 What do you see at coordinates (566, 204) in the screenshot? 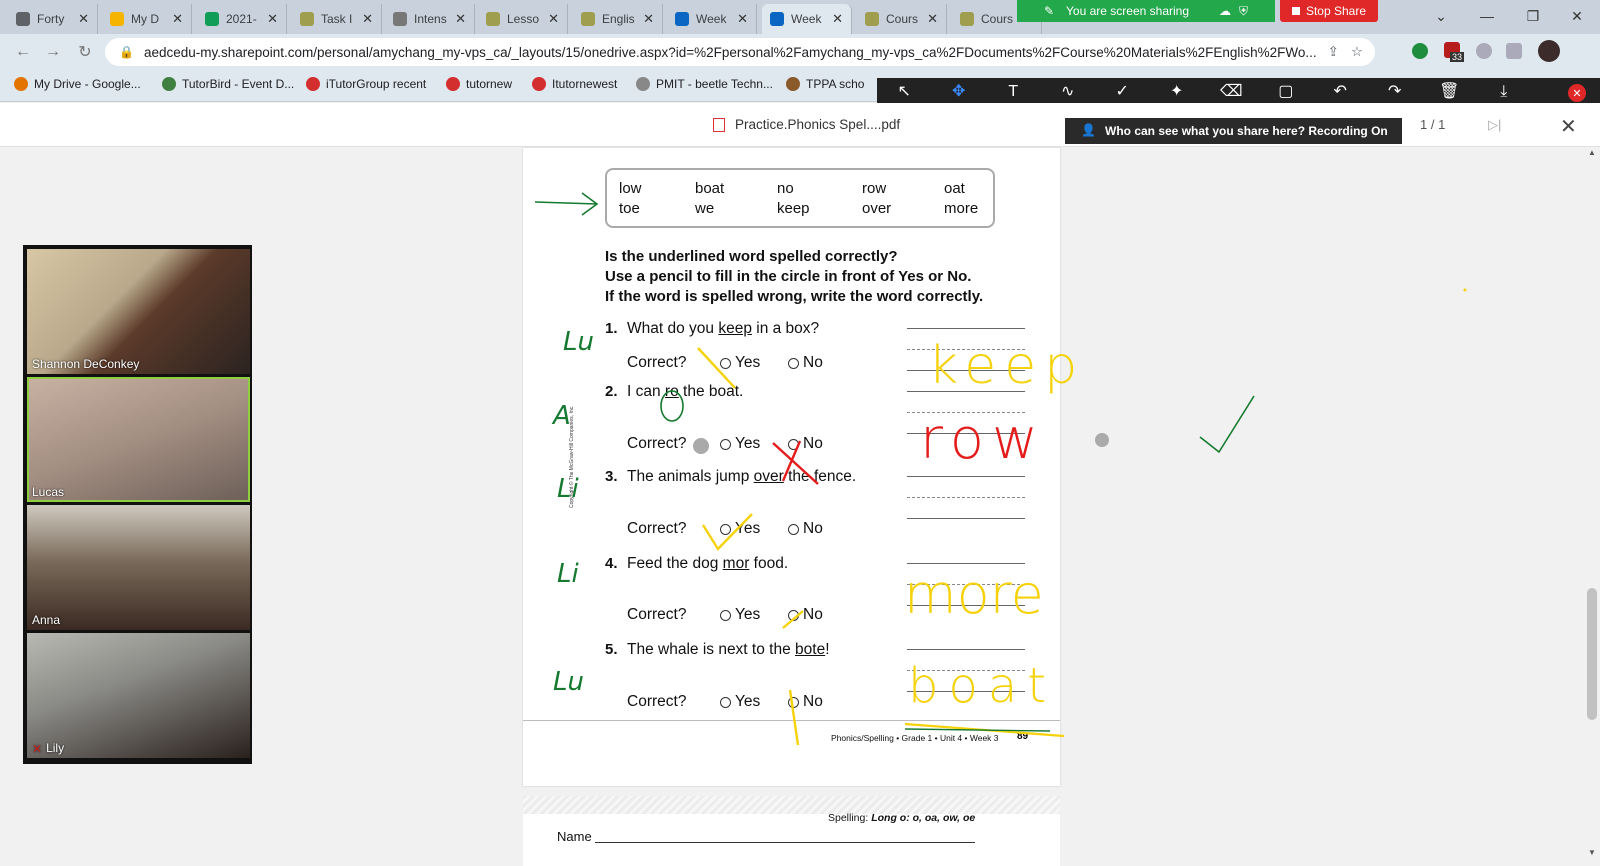
I see `green-arrow-annotation` at bounding box center [566, 204].